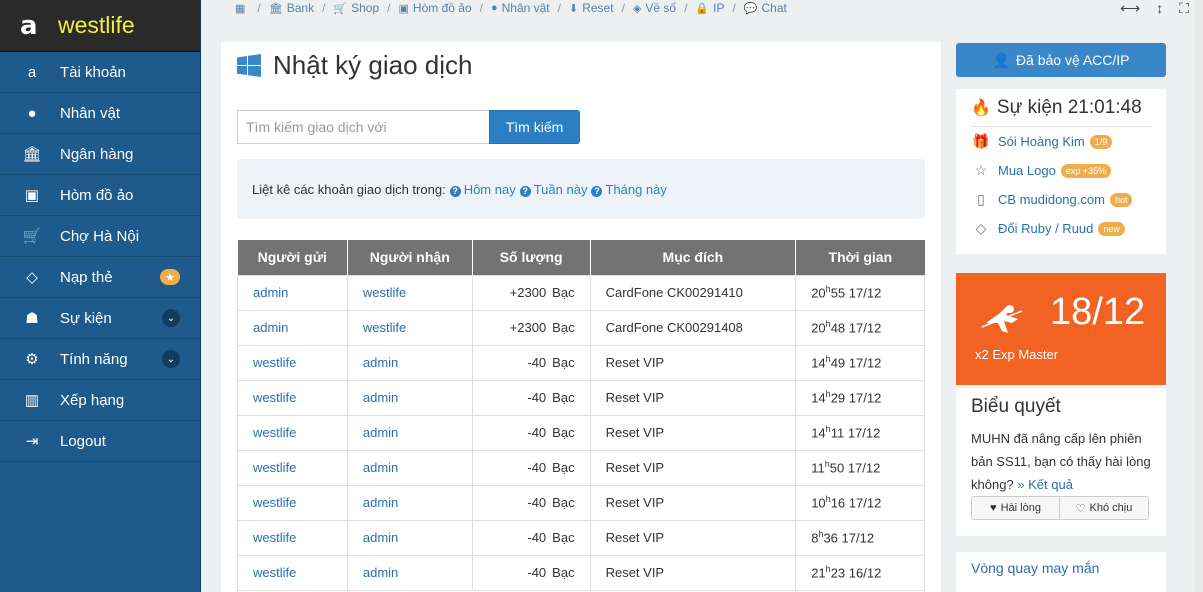 Image resolution: width=1203 pixels, height=592 pixels. What do you see at coordinates (83, 441) in the screenshot?
I see `sidebar-item-label: Logout` at bounding box center [83, 441].